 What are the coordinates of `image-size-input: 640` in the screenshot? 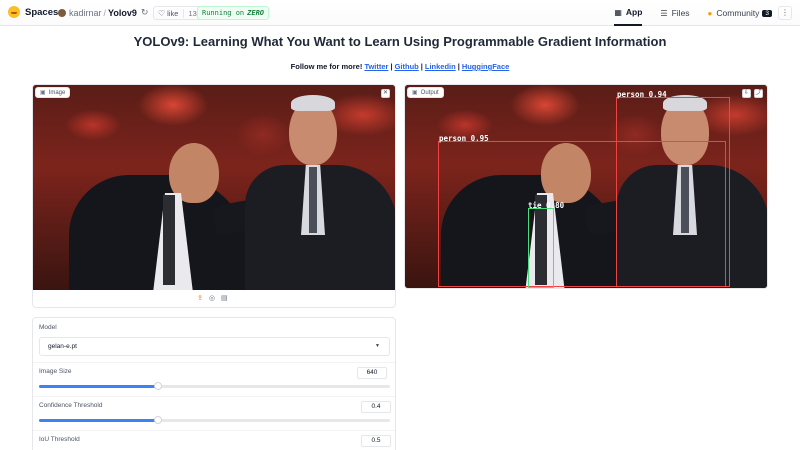 It's located at (372, 373).